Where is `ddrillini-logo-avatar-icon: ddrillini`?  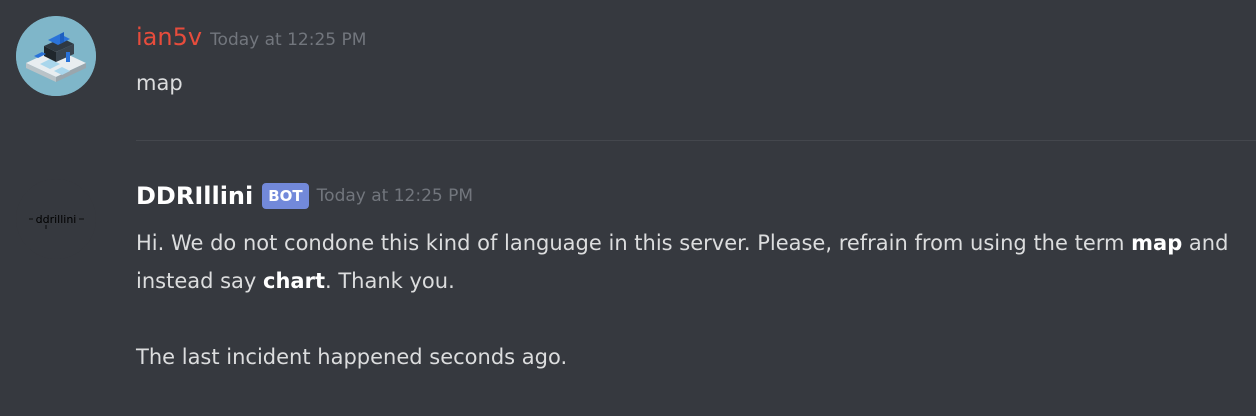
ddrillini-logo-avatar-icon: ddrillini is located at coordinates (56, 219).